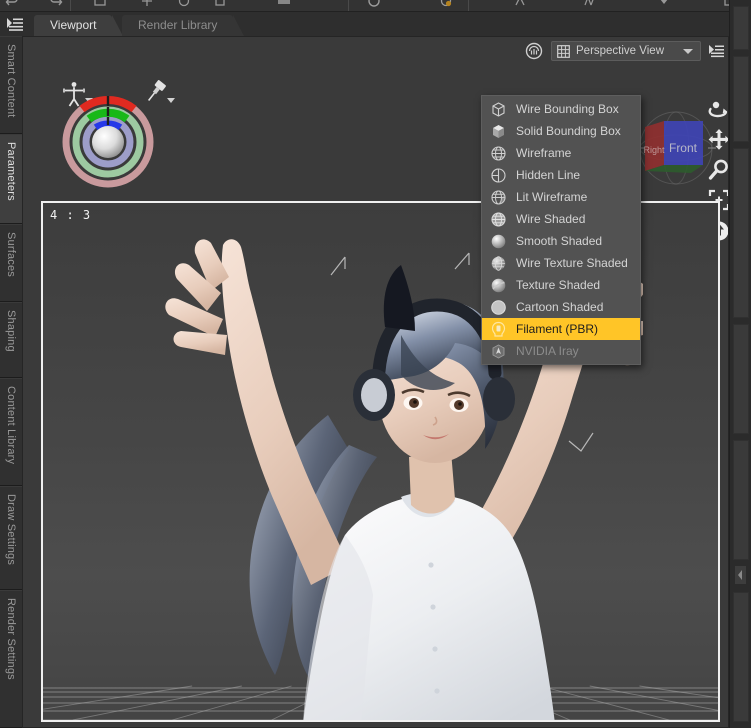 This screenshot has height=728, width=751. I want to click on menu-item-solid-bounding-box: Solid Bounding Box, so click(561, 131).